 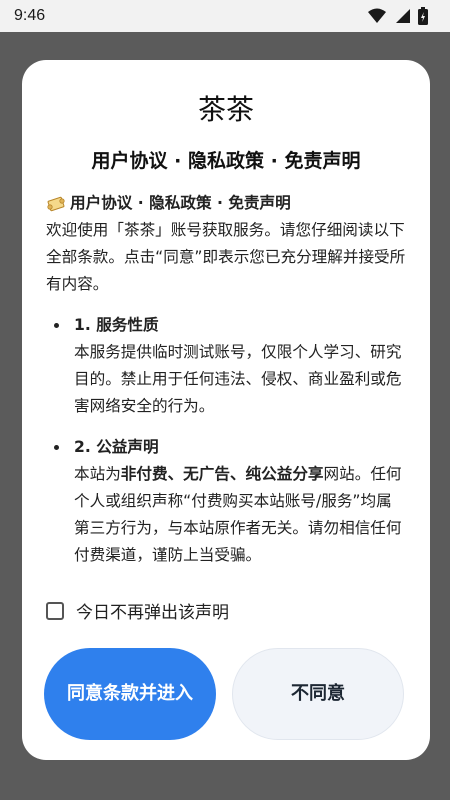 I want to click on dont-show-today-option: 今日不再弹出该声明, so click(x=137, y=610).